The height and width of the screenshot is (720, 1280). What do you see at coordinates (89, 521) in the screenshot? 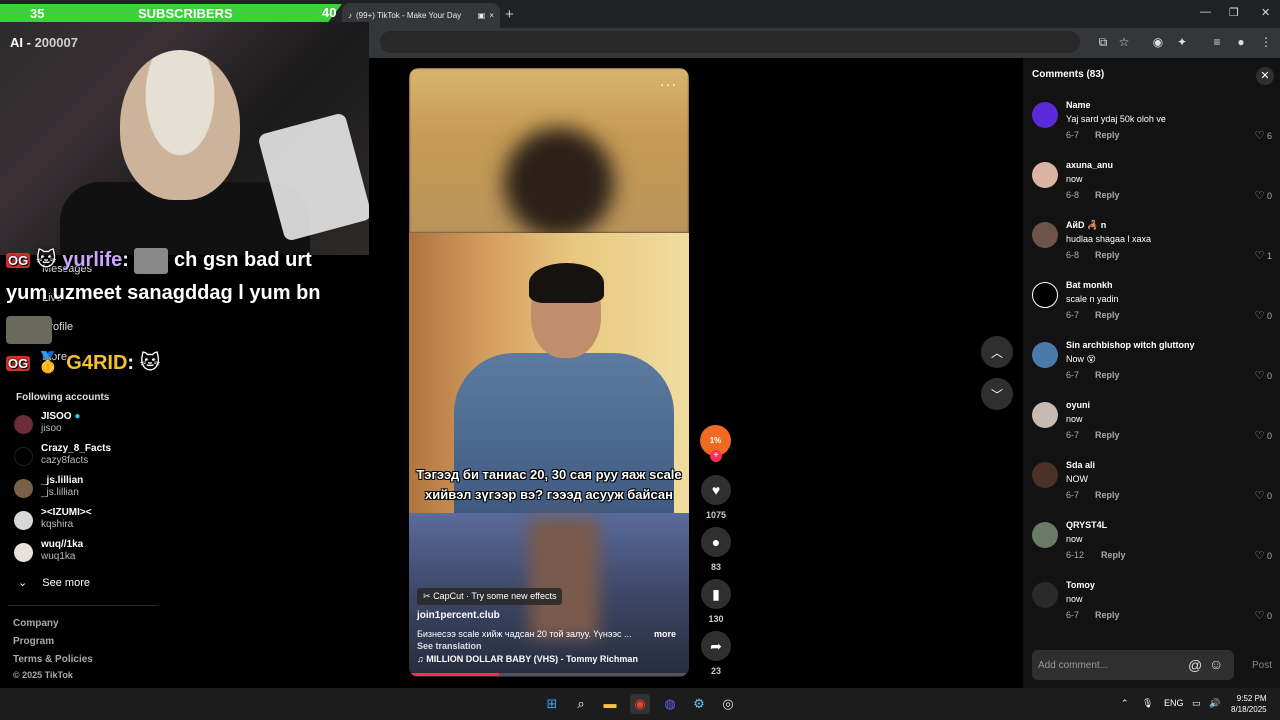
I see `followed-account: ><IZUMI>< kqshira` at bounding box center [89, 521].